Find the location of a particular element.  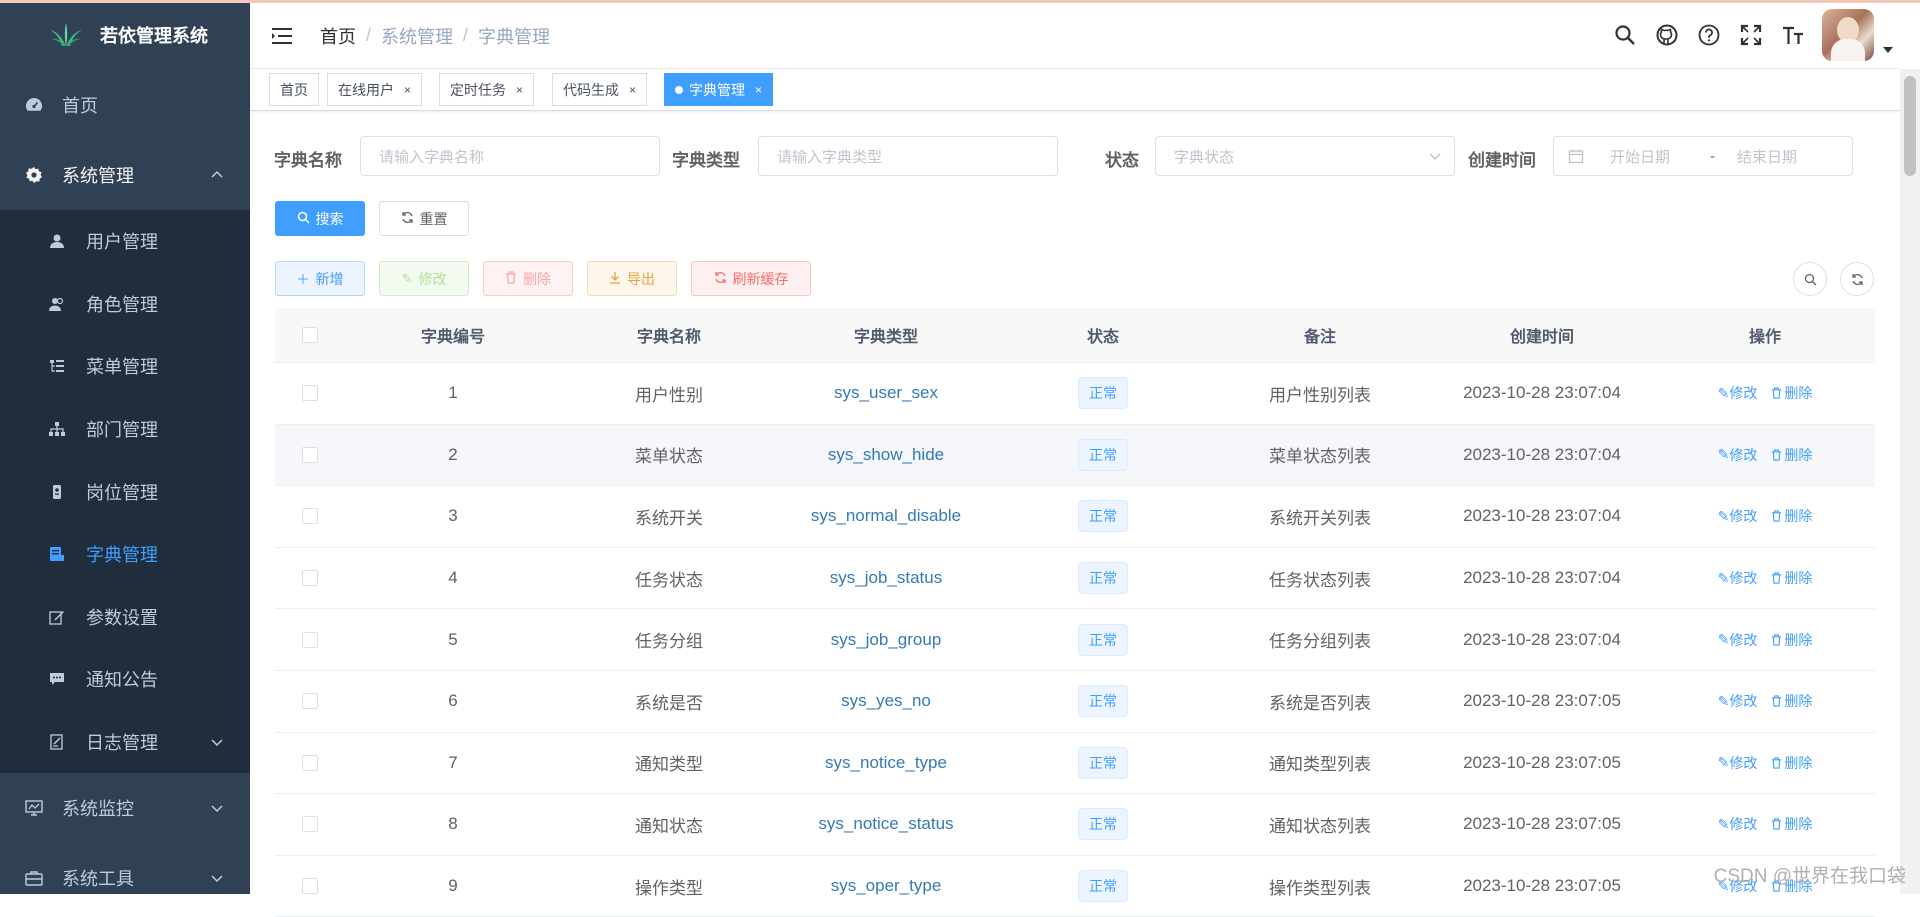

export-button: 导出 is located at coordinates (632, 278).